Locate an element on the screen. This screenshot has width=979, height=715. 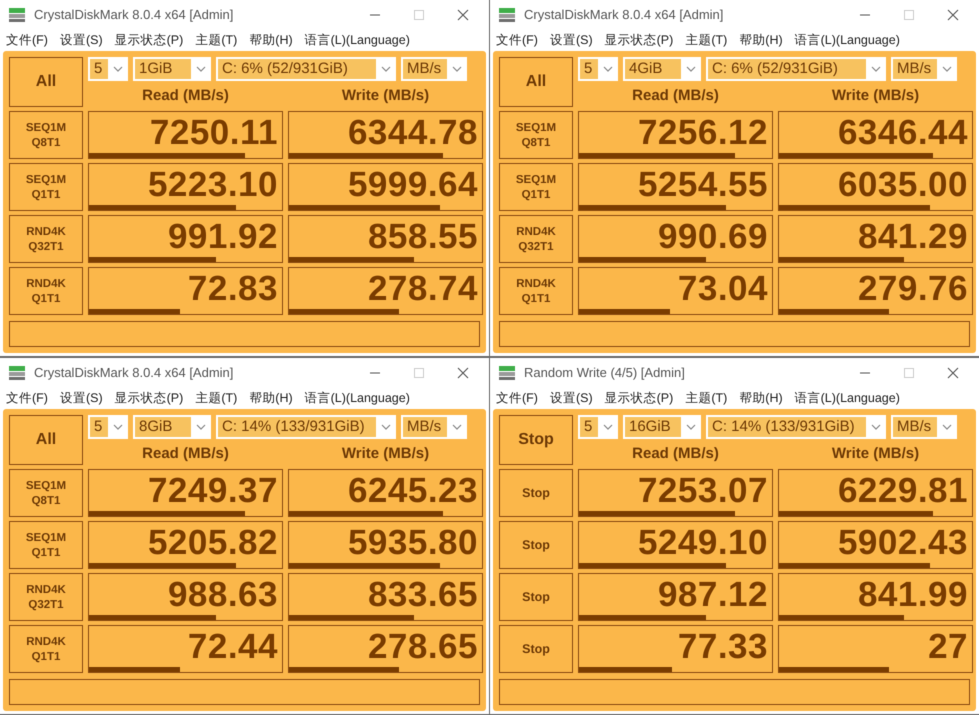
result-value: 991.92 is located at coordinates (223, 236).